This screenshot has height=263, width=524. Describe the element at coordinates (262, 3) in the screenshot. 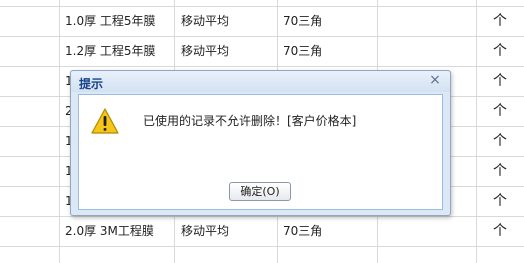

I see `grid-top-edge` at that location.